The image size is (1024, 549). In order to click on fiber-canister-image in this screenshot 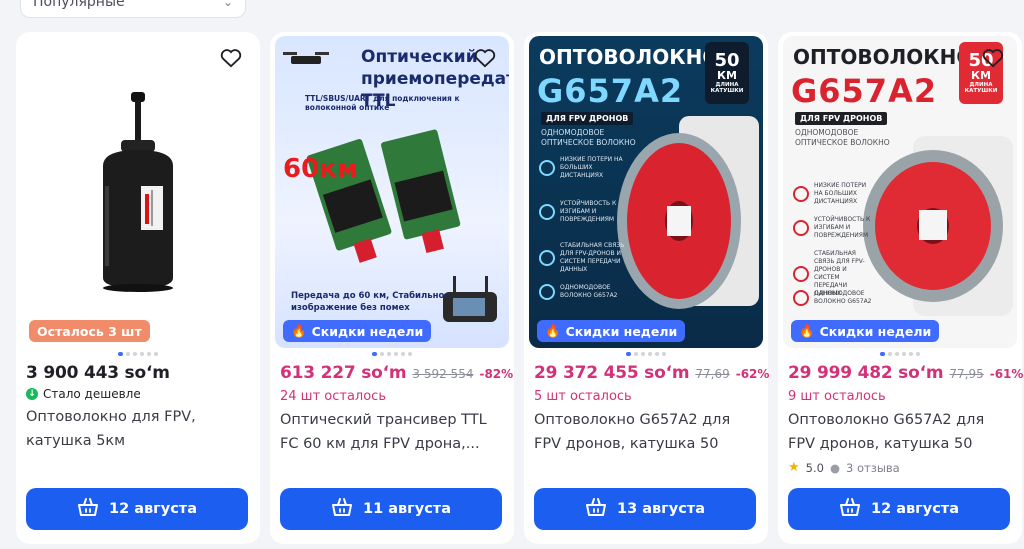, I will do `click(138, 192)`.